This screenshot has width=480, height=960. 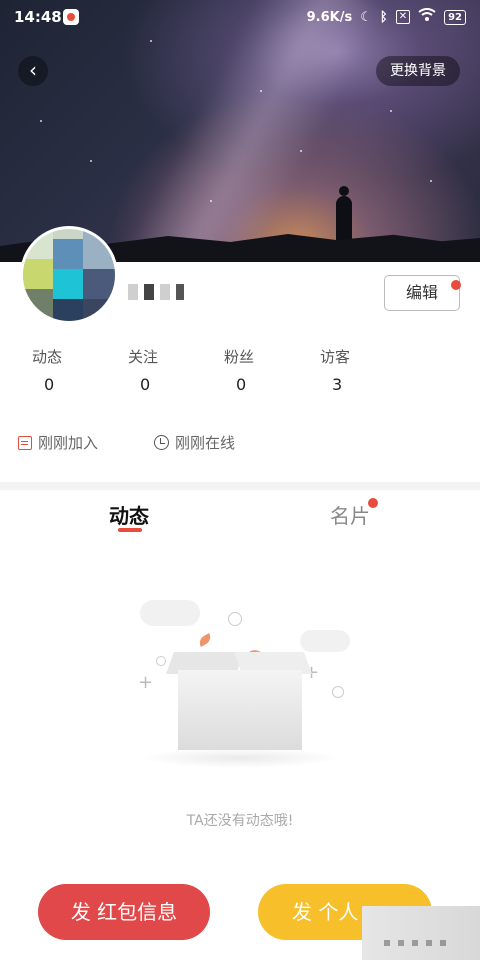 I want to click on status-time: 14:48, so click(x=38, y=17).